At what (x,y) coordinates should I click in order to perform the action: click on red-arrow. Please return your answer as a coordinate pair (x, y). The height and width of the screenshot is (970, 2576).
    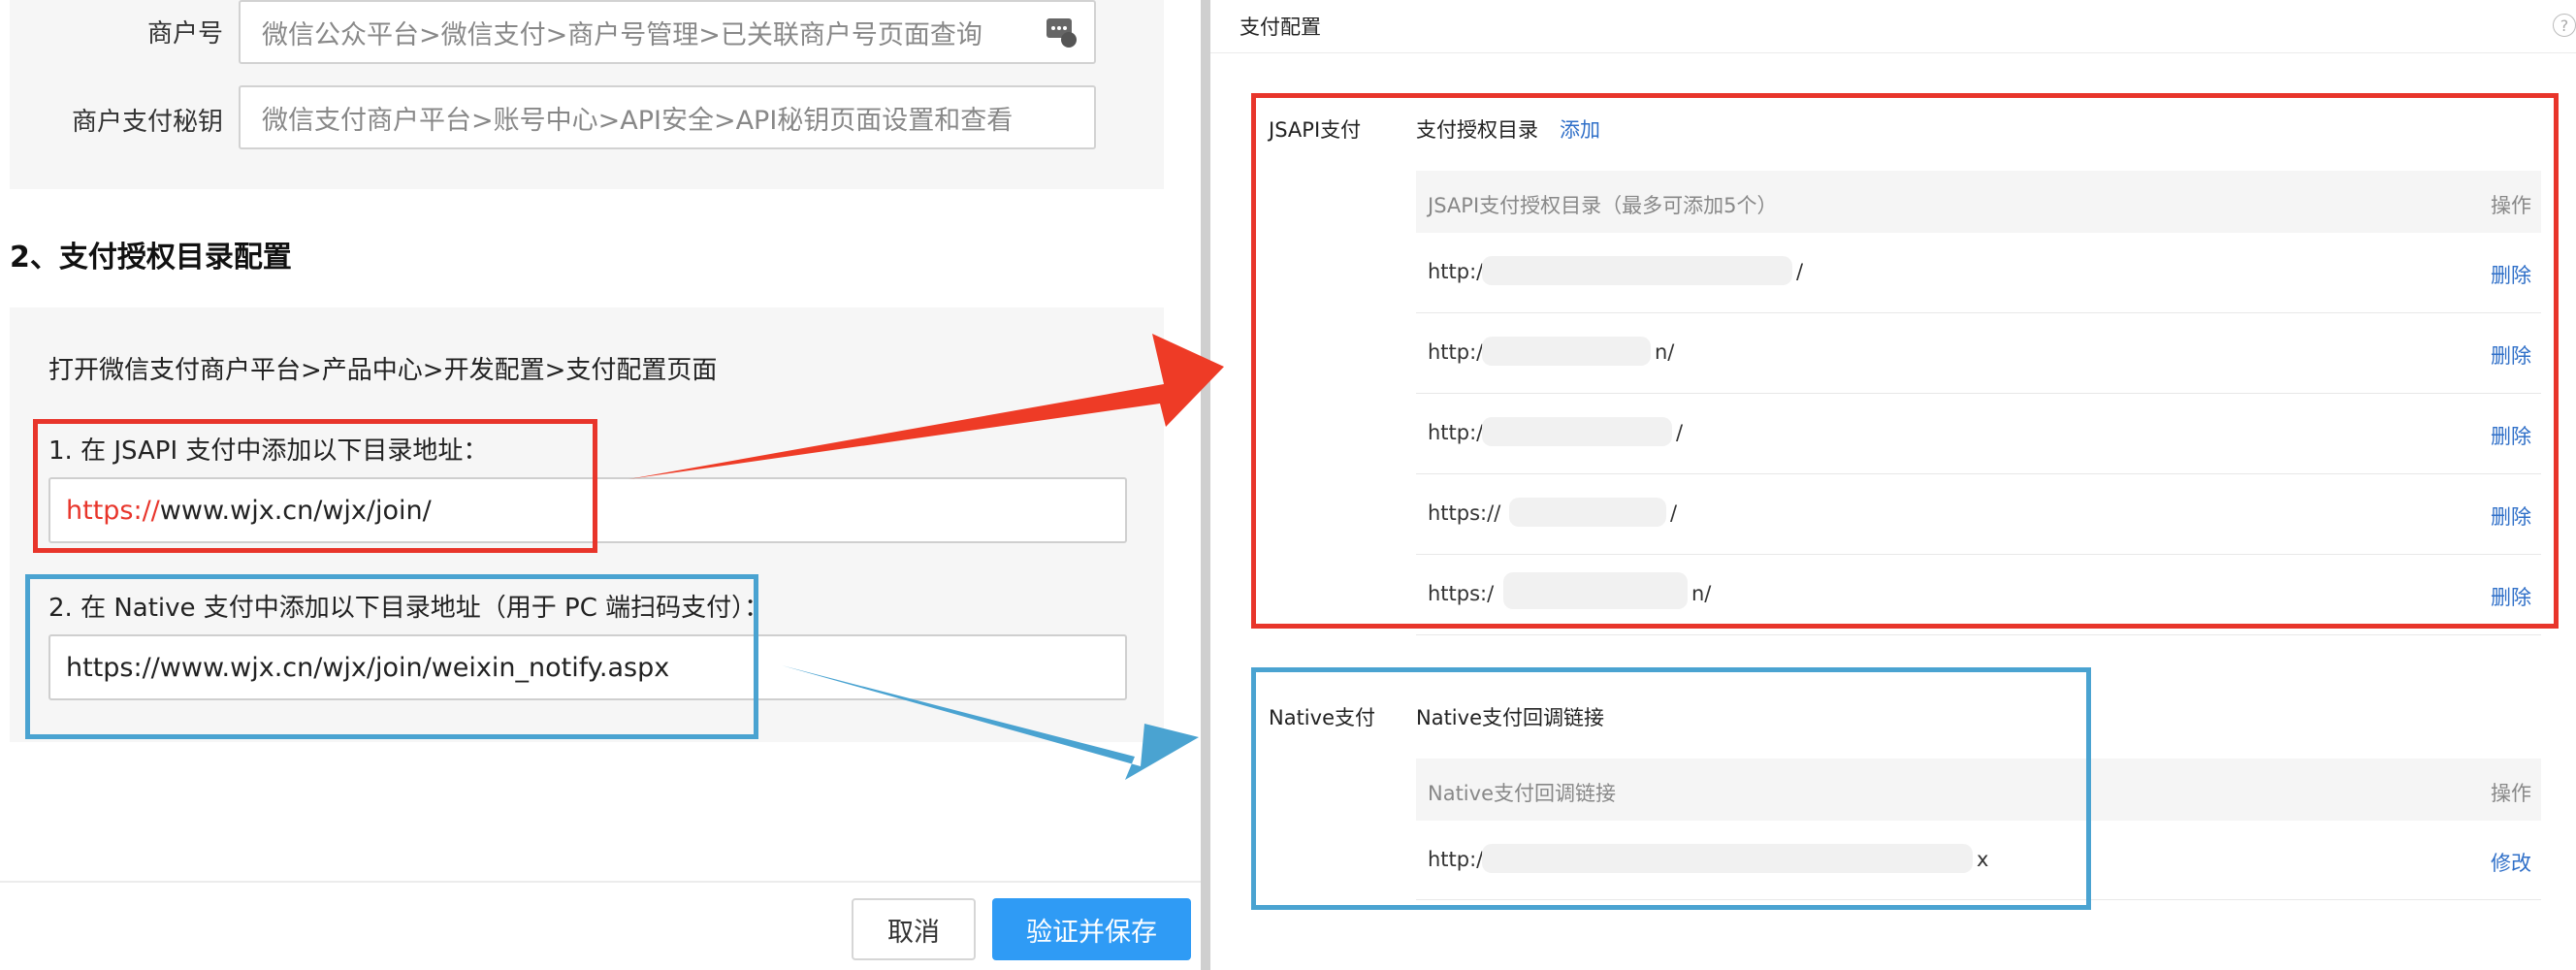
    Looking at the image, I should click on (926, 406).